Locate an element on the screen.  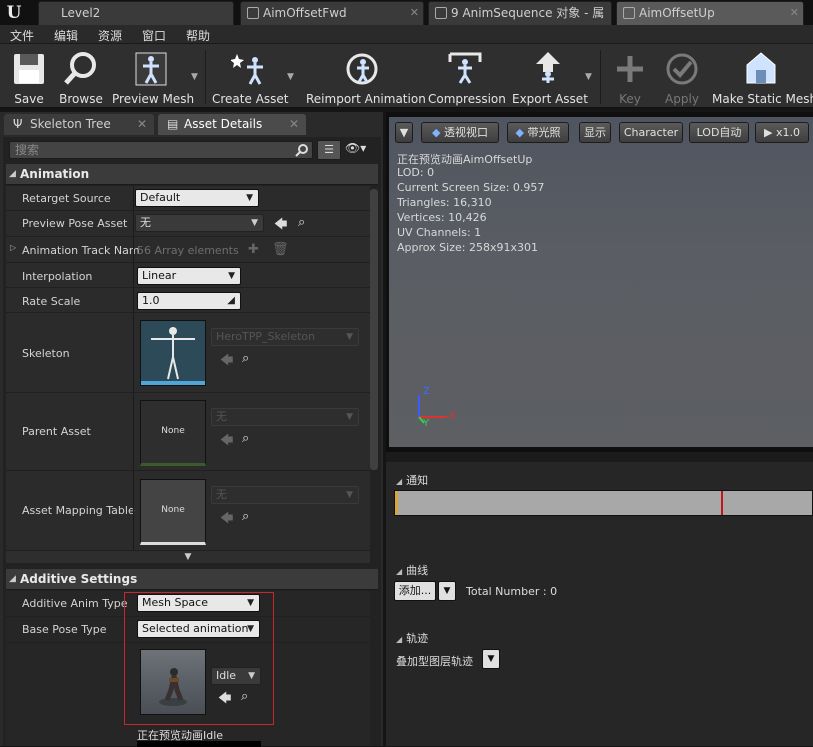
skeleton-picker: HeroTPP_Skeleton ▼ is located at coordinates (285, 337).